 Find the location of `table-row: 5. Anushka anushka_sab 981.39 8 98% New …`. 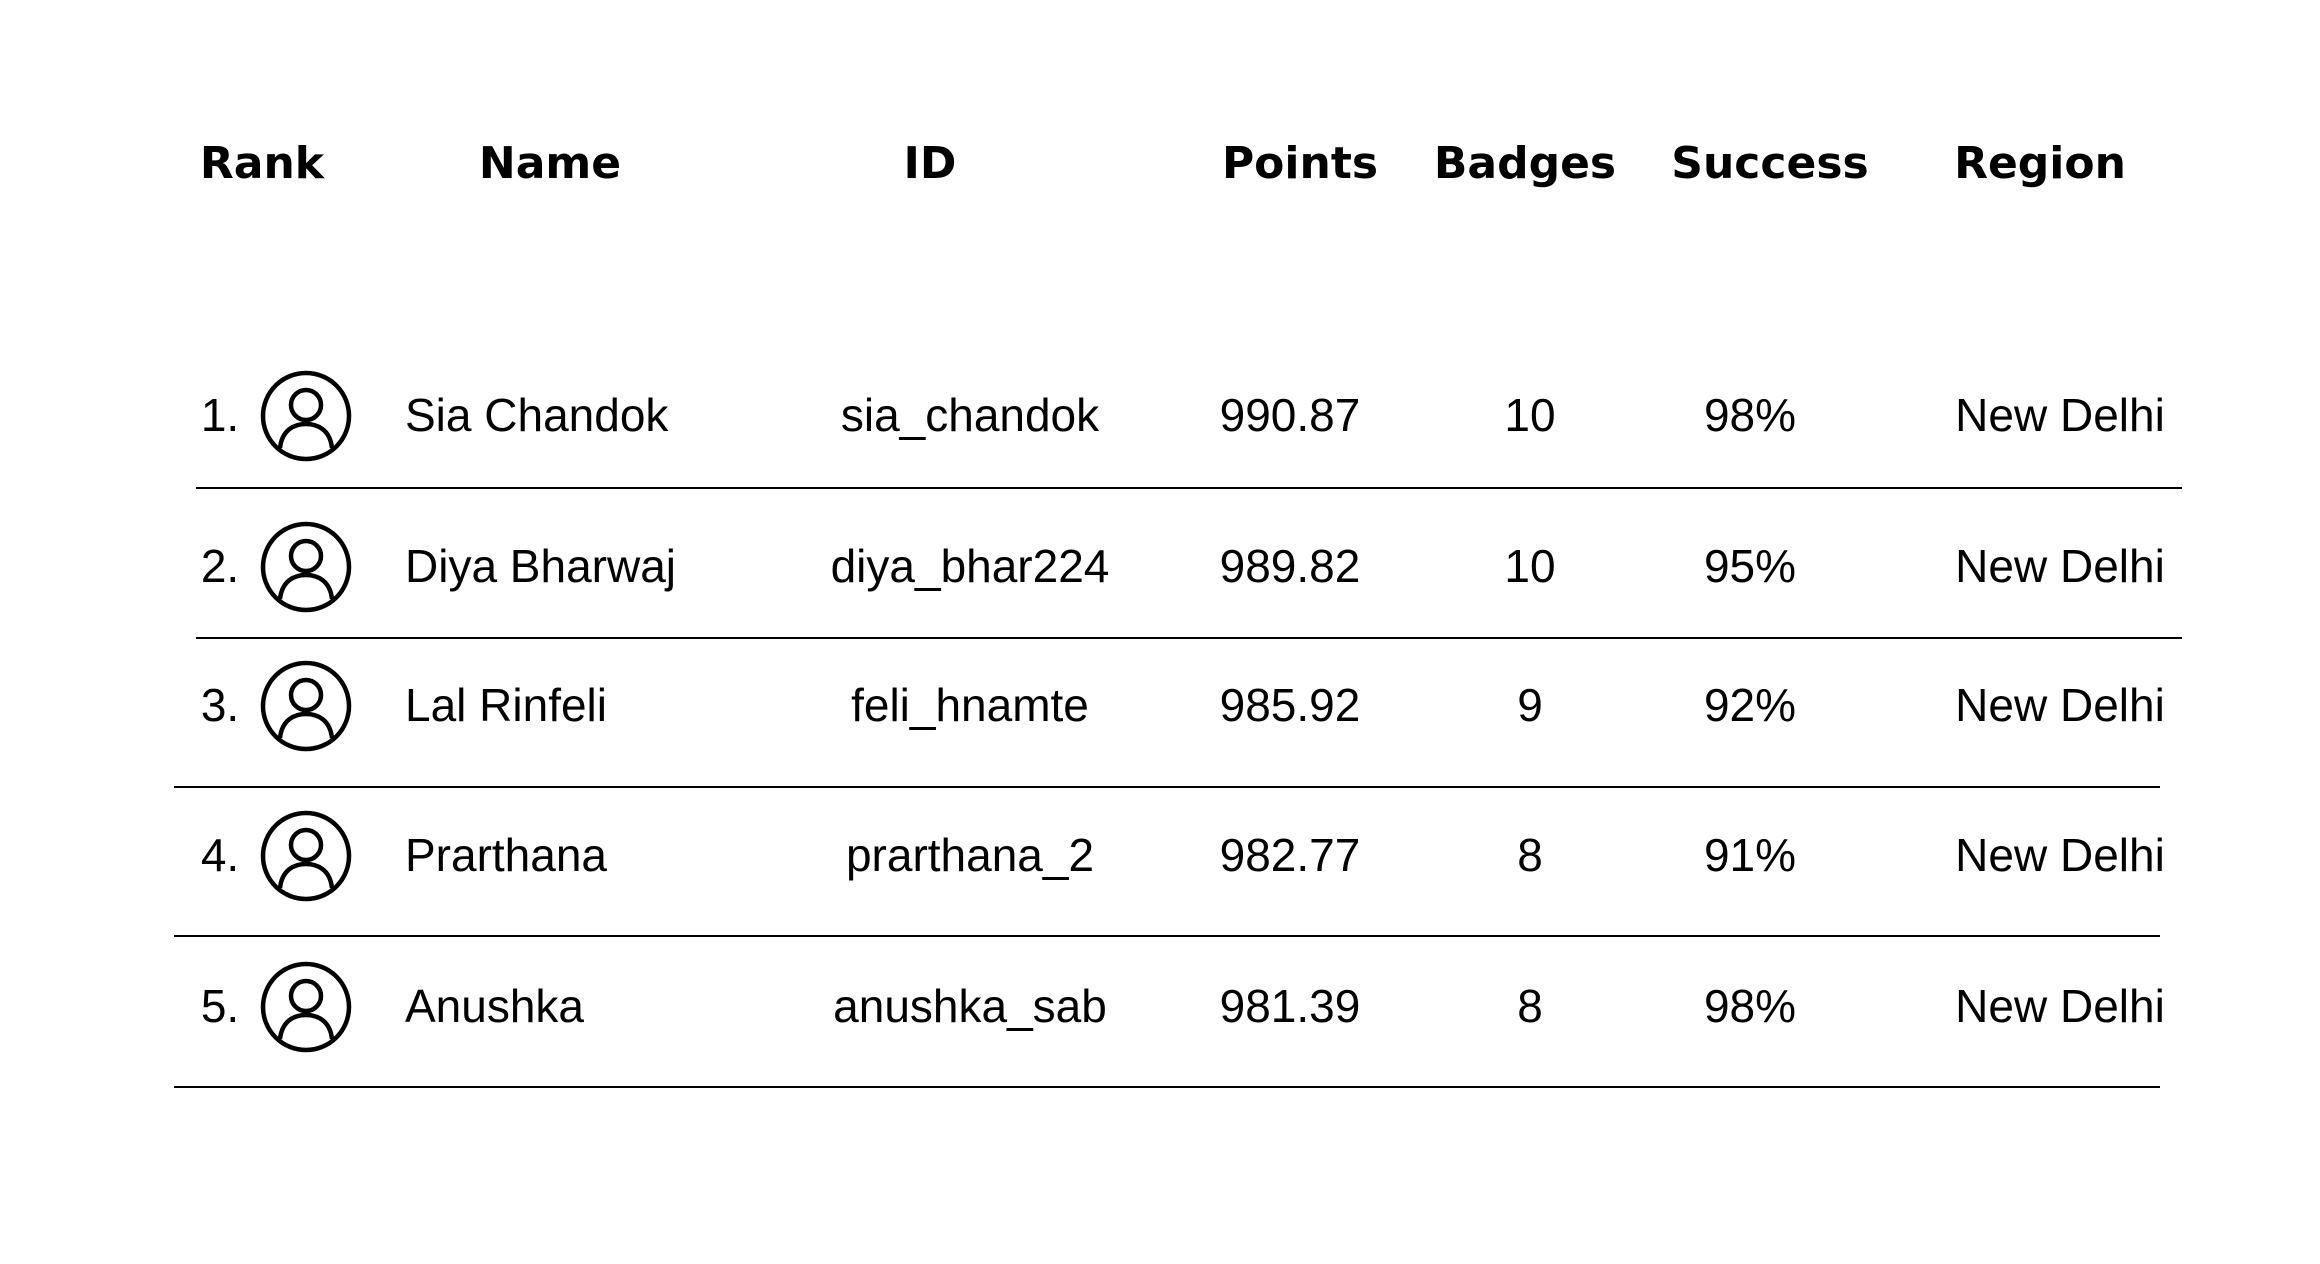

table-row: 5. Anushka anushka_sab 981.39 8 98% New … is located at coordinates (1160, 1006).